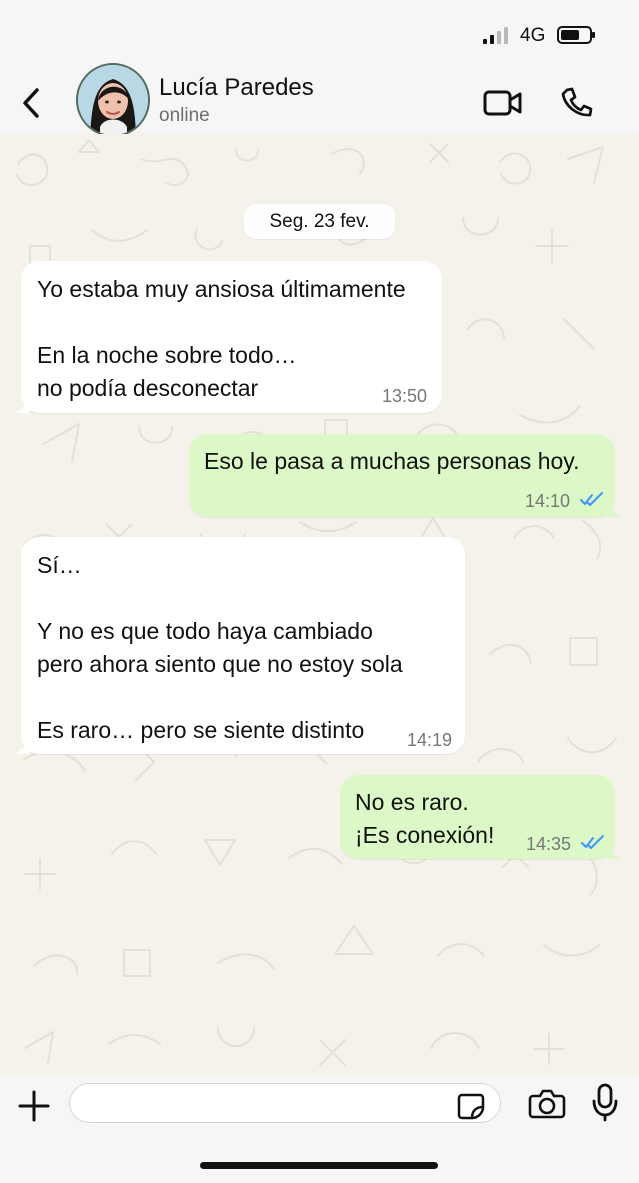 This screenshot has width=639, height=1183. What do you see at coordinates (319, 96) in the screenshot?
I see `chat-header: Lucía Paredes online` at bounding box center [319, 96].